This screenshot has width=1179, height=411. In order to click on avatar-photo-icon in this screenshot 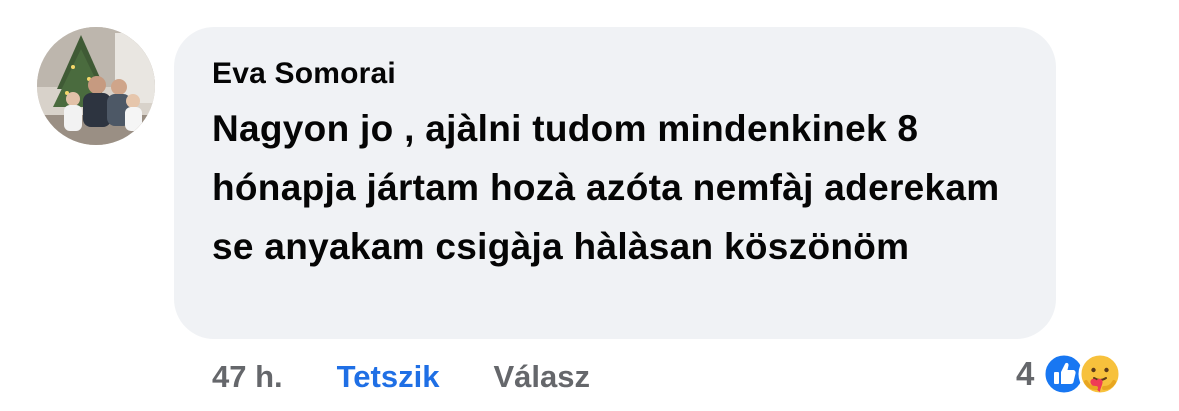, I will do `click(96, 86)`.